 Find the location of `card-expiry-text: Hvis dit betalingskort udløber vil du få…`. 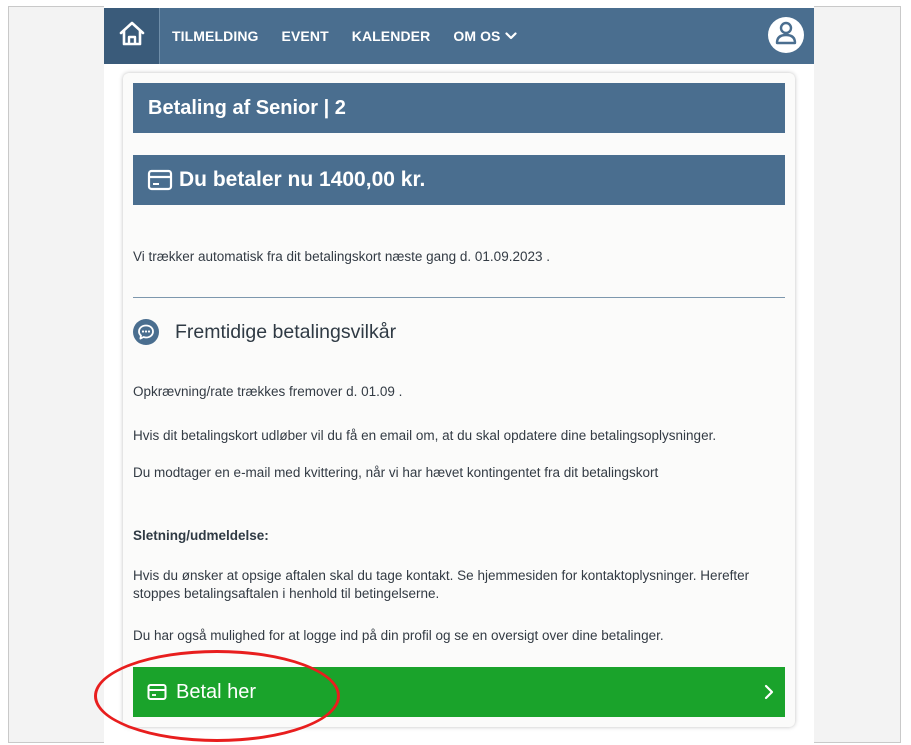

card-expiry-text: Hvis dit betalingskort udløber vil du få… is located at coordinates (425, 435).